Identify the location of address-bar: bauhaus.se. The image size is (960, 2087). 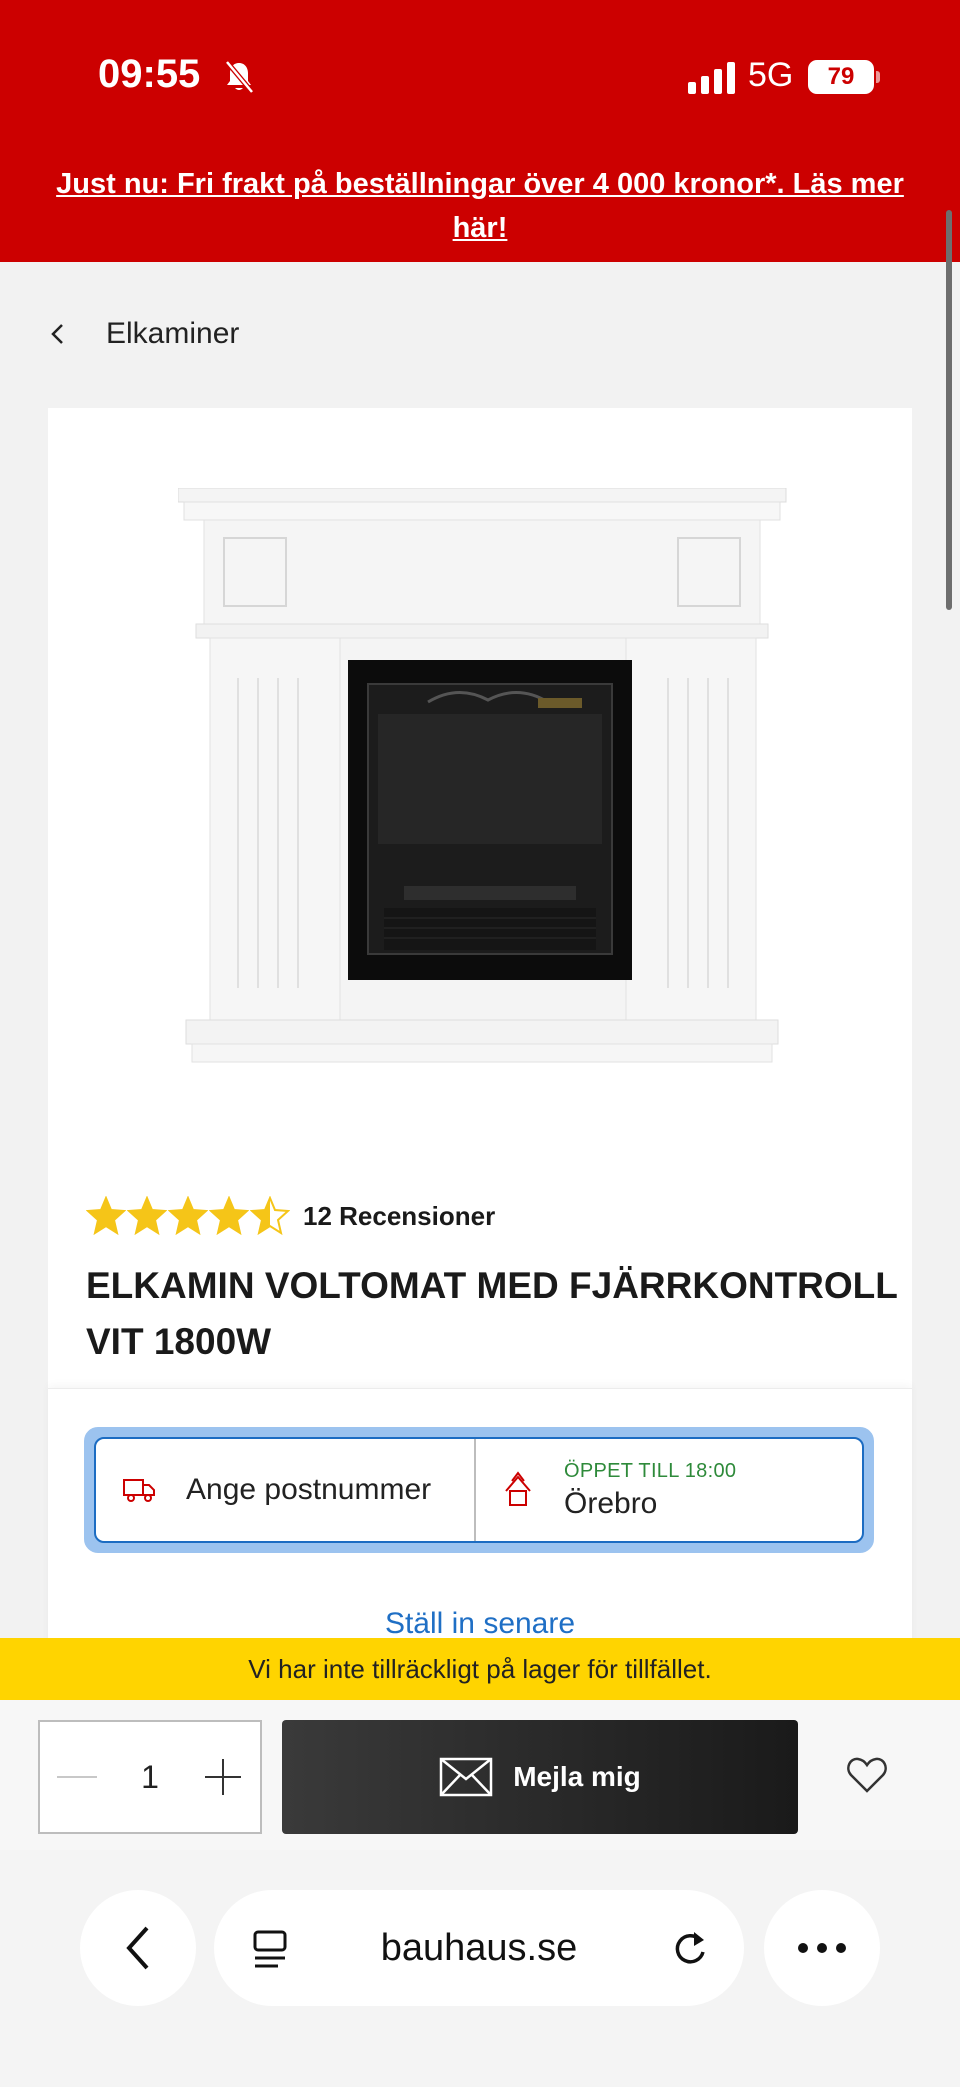
(479, 1948).